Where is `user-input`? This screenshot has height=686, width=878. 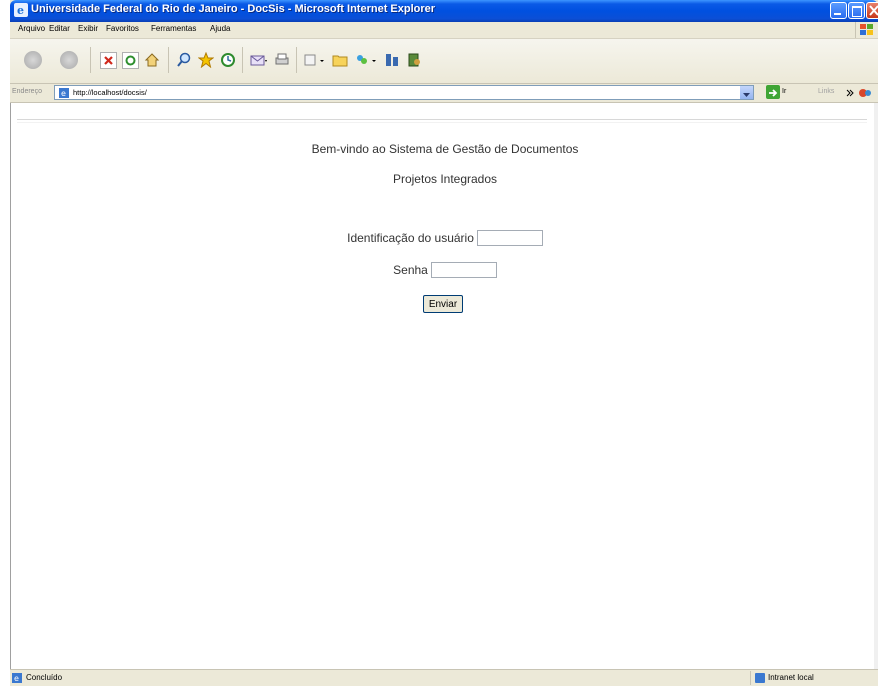
user-input is located at coordinates (509, 238).